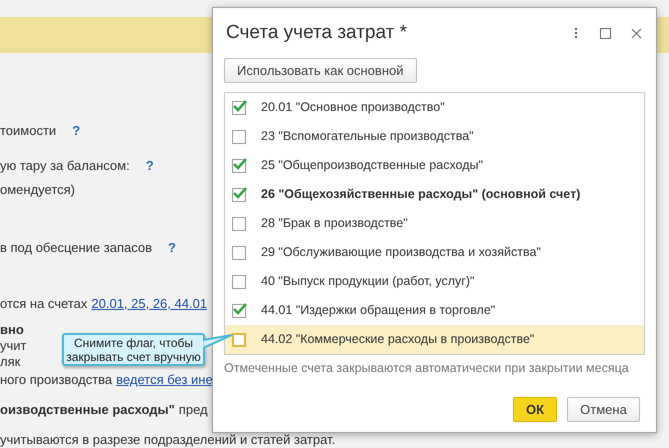 The image size is (669, 448). Describe the element at coordinates (133, 350) in the screenshot. I see `tooltip-text: Снимите флаг, чтобы закрывать счет вручную` at that location.